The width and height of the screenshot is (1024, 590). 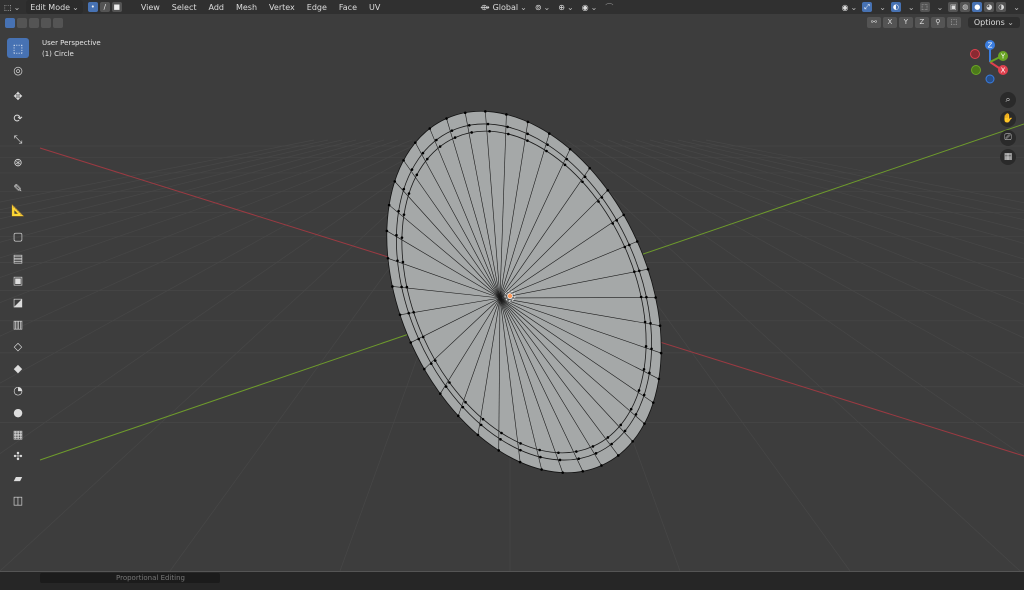 What do you see at coordinates (590, 7) in the screenshot?
I see `proportional-toggle: ◉` at bounding box center [590, 7].